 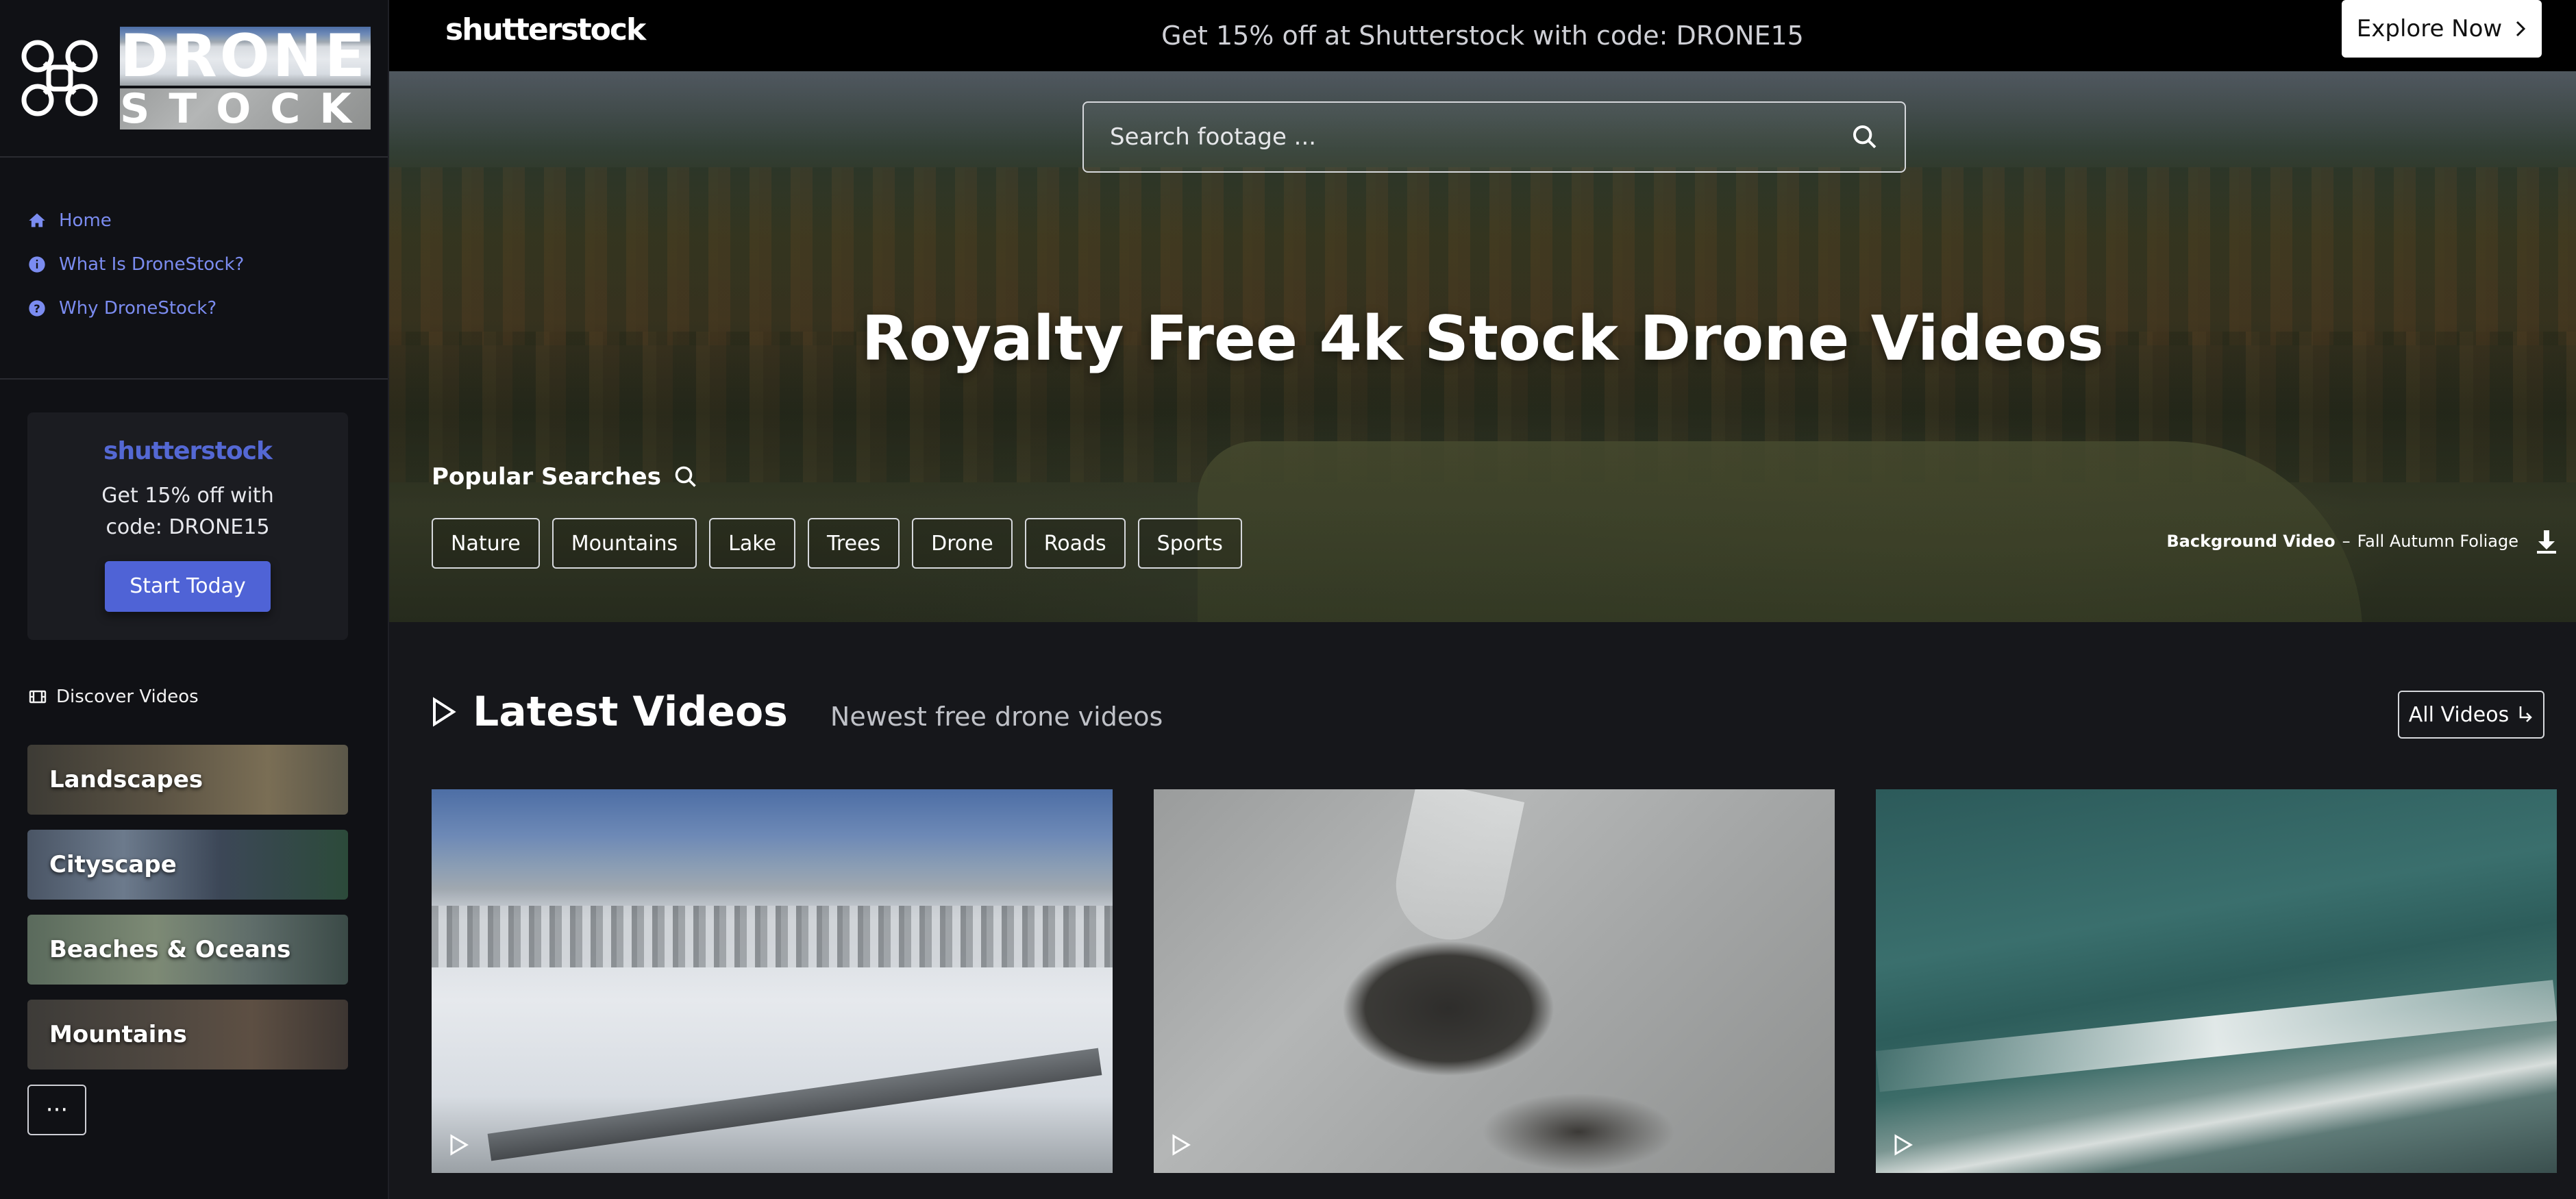 I want to click on popular-searches-label: Popular Searches, so click(x=546, y=477).